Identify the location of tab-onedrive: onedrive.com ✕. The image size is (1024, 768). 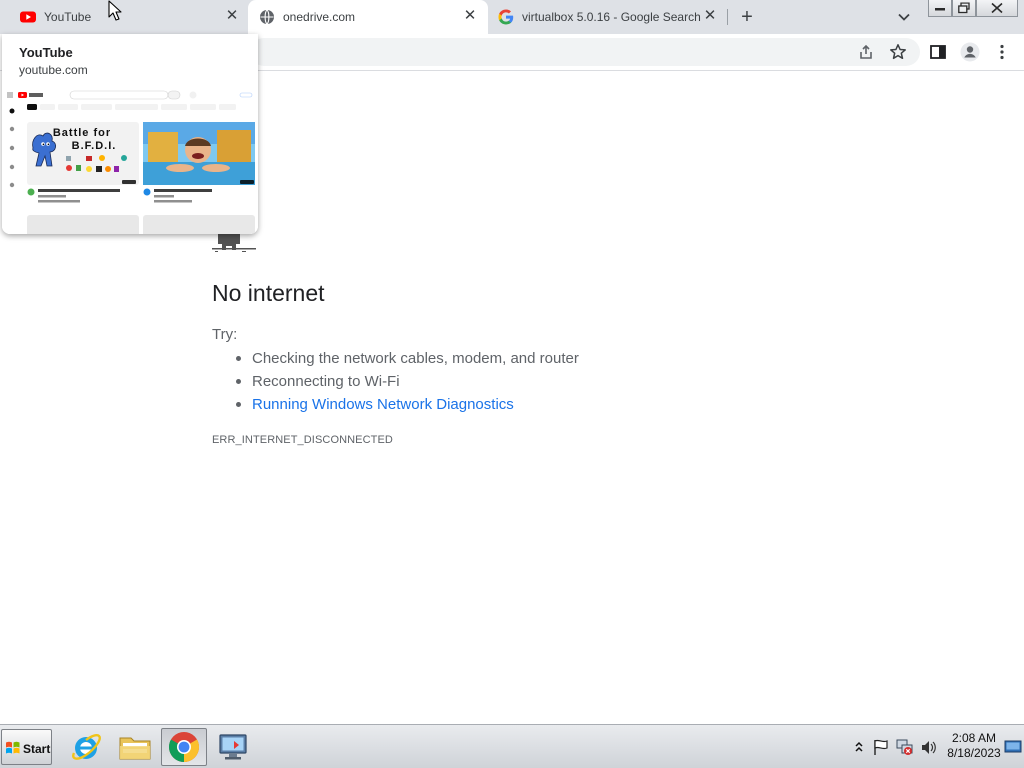
(368, 17).